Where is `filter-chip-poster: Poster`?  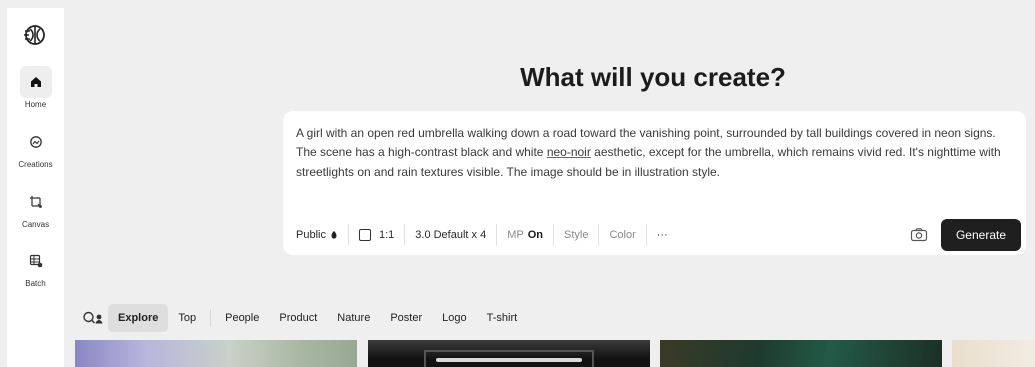 filter-chip-poster: Poster is located at coordinates (406, 318).